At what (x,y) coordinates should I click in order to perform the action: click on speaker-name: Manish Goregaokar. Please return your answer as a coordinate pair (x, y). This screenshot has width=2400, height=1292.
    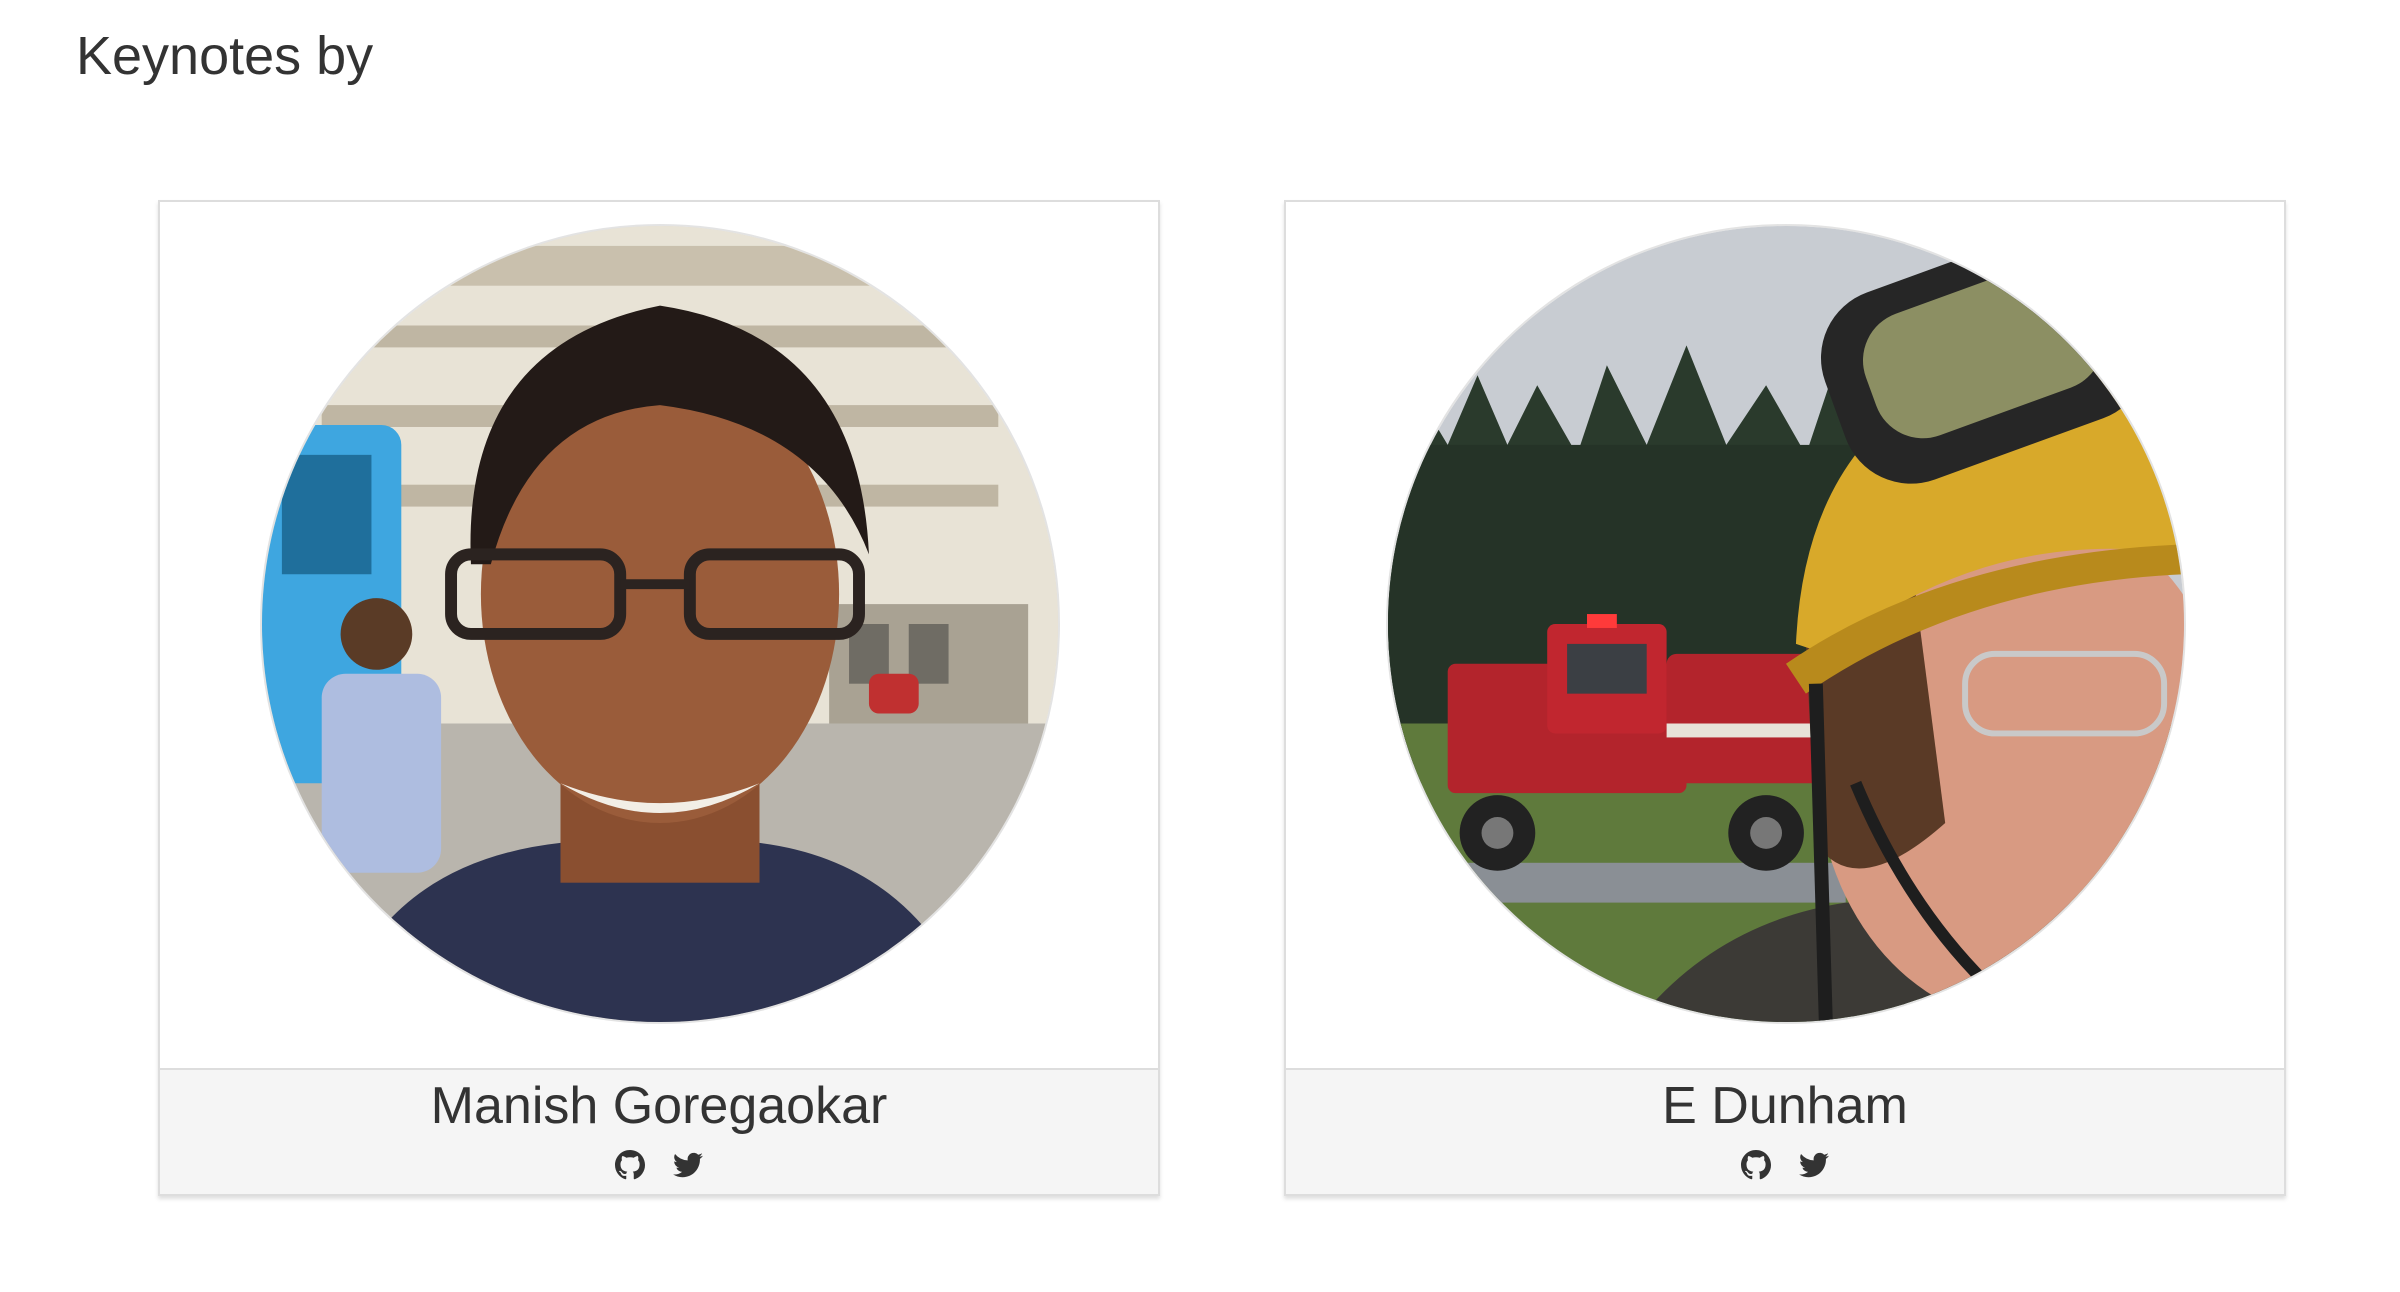
    Looking at the image, I should click on (659, 1106).